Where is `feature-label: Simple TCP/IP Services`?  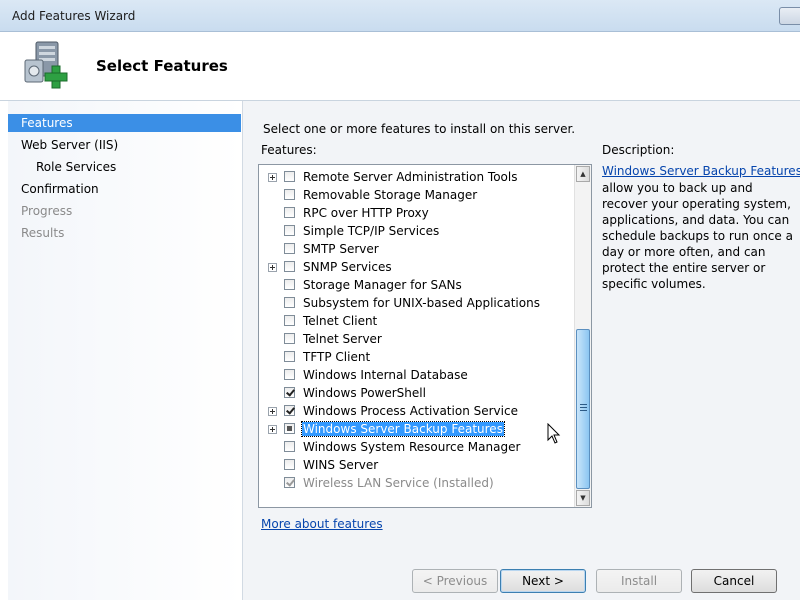
feature-label: Simple TCP/IP Services is located at coordinates (371, 231).